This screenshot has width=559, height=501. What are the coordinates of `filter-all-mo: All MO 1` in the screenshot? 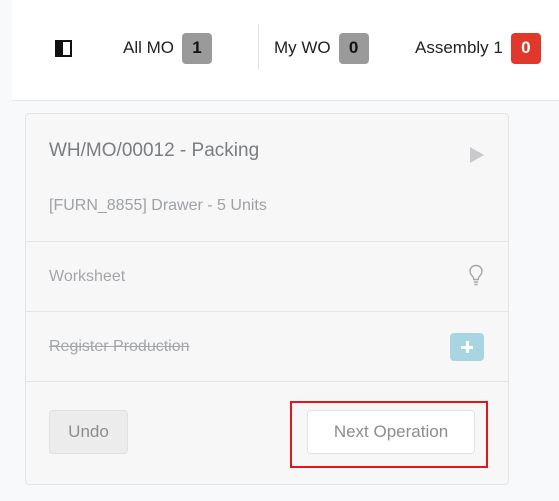 It's located at (167, 48).